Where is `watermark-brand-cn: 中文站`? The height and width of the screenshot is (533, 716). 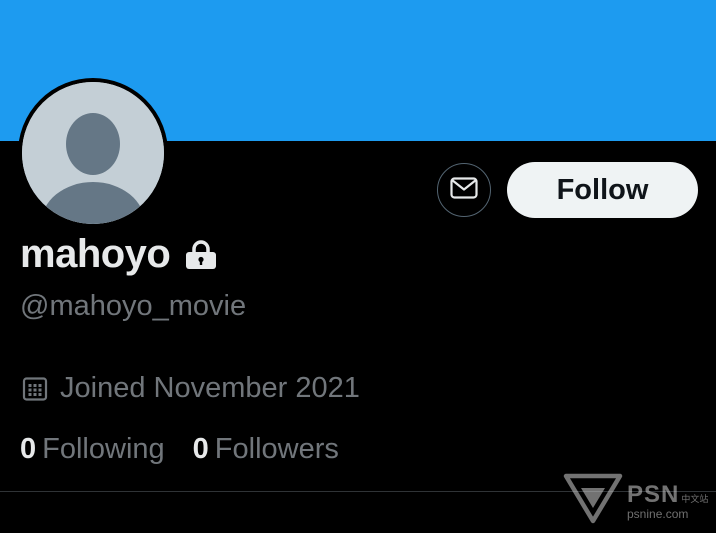 watermark-brand-cn: 中文站 is located at coordinates (695, 498).